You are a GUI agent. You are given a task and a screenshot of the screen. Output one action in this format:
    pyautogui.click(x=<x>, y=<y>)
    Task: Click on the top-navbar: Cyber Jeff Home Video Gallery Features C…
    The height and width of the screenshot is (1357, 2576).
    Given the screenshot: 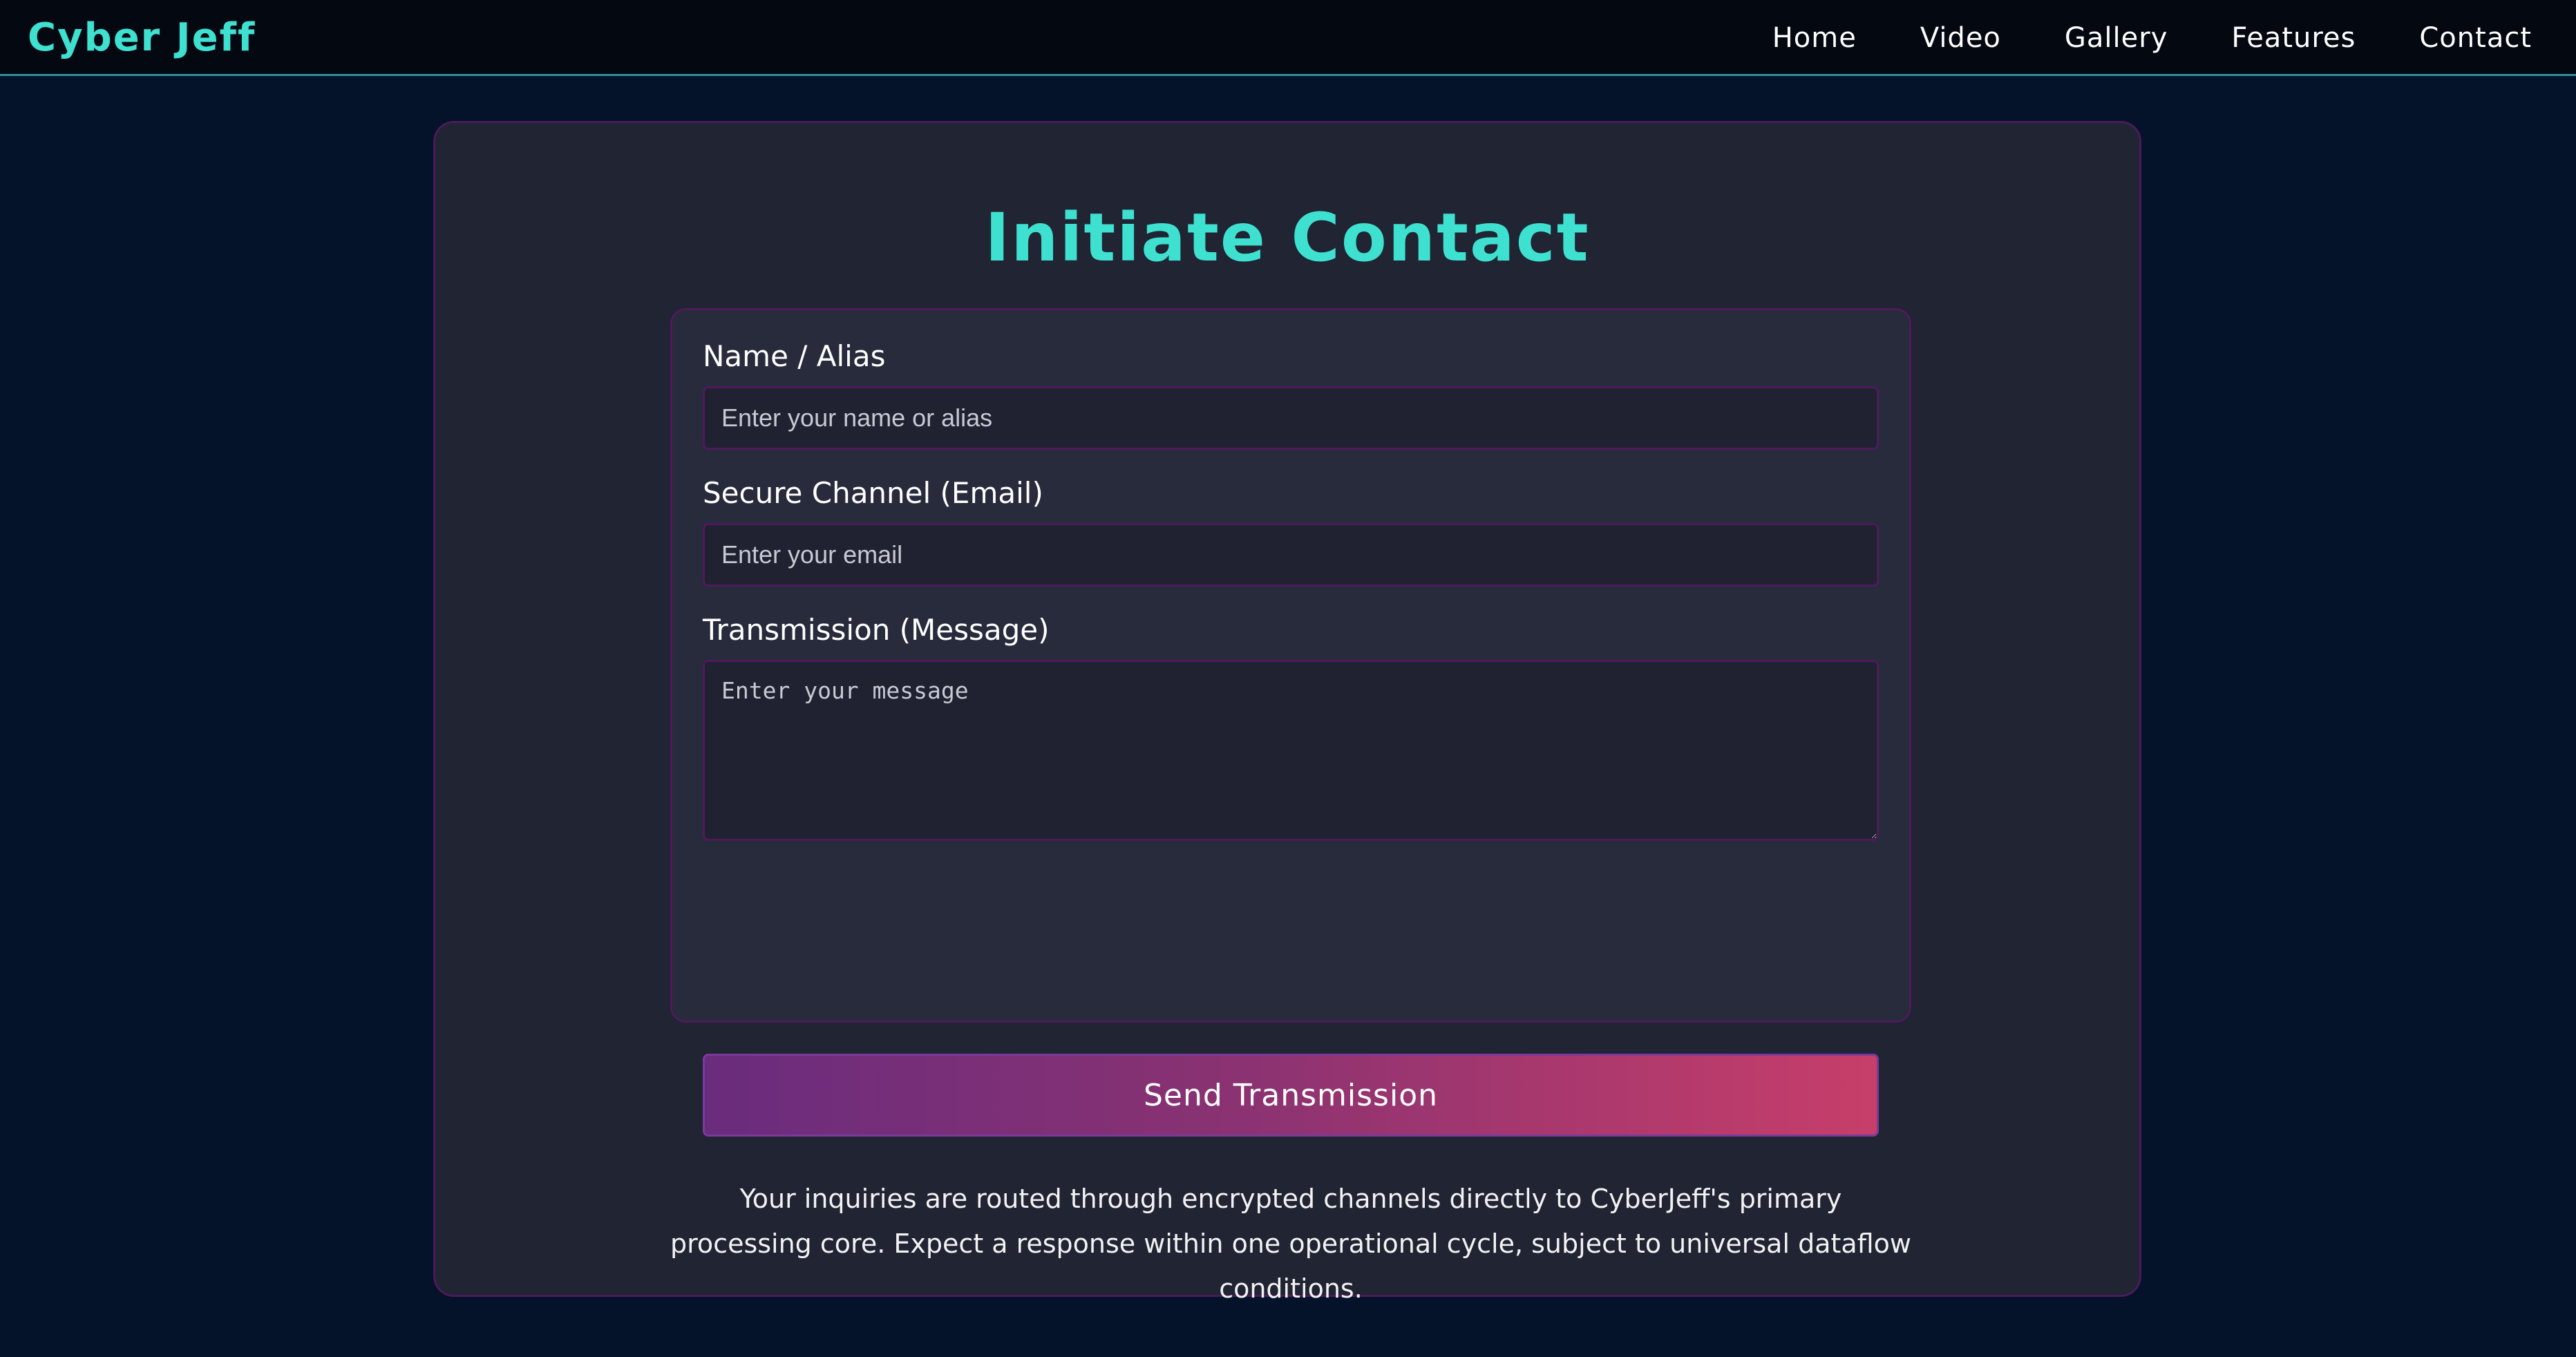 What is the action you would take?
    pyautogui.click(x=1288, y=38)
    